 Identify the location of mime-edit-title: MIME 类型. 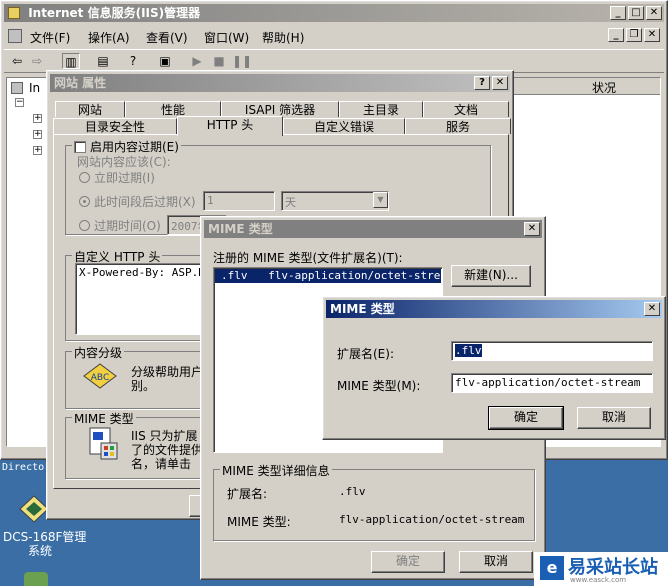
(362, 309).